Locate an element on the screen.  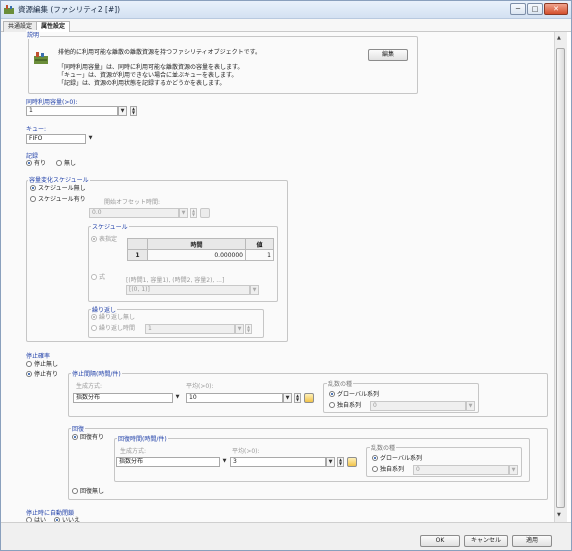
expr-hint: [(時間1, 容量1), (時間2, 容量2), ...] is located at coordinates (175, 280).